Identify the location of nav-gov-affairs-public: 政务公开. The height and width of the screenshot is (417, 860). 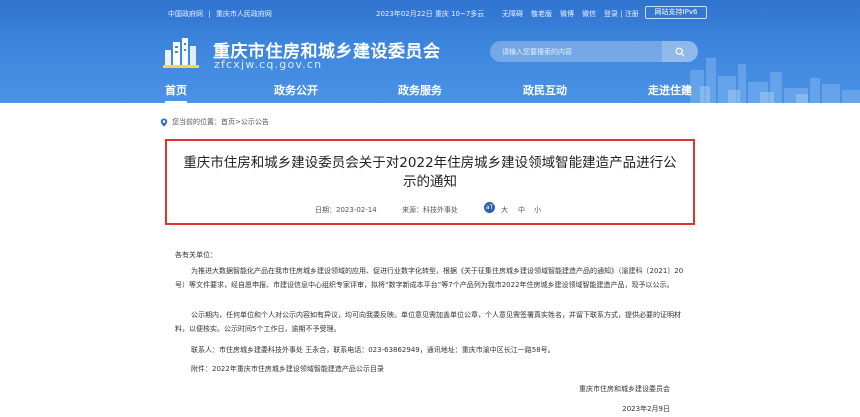
(296, 90).